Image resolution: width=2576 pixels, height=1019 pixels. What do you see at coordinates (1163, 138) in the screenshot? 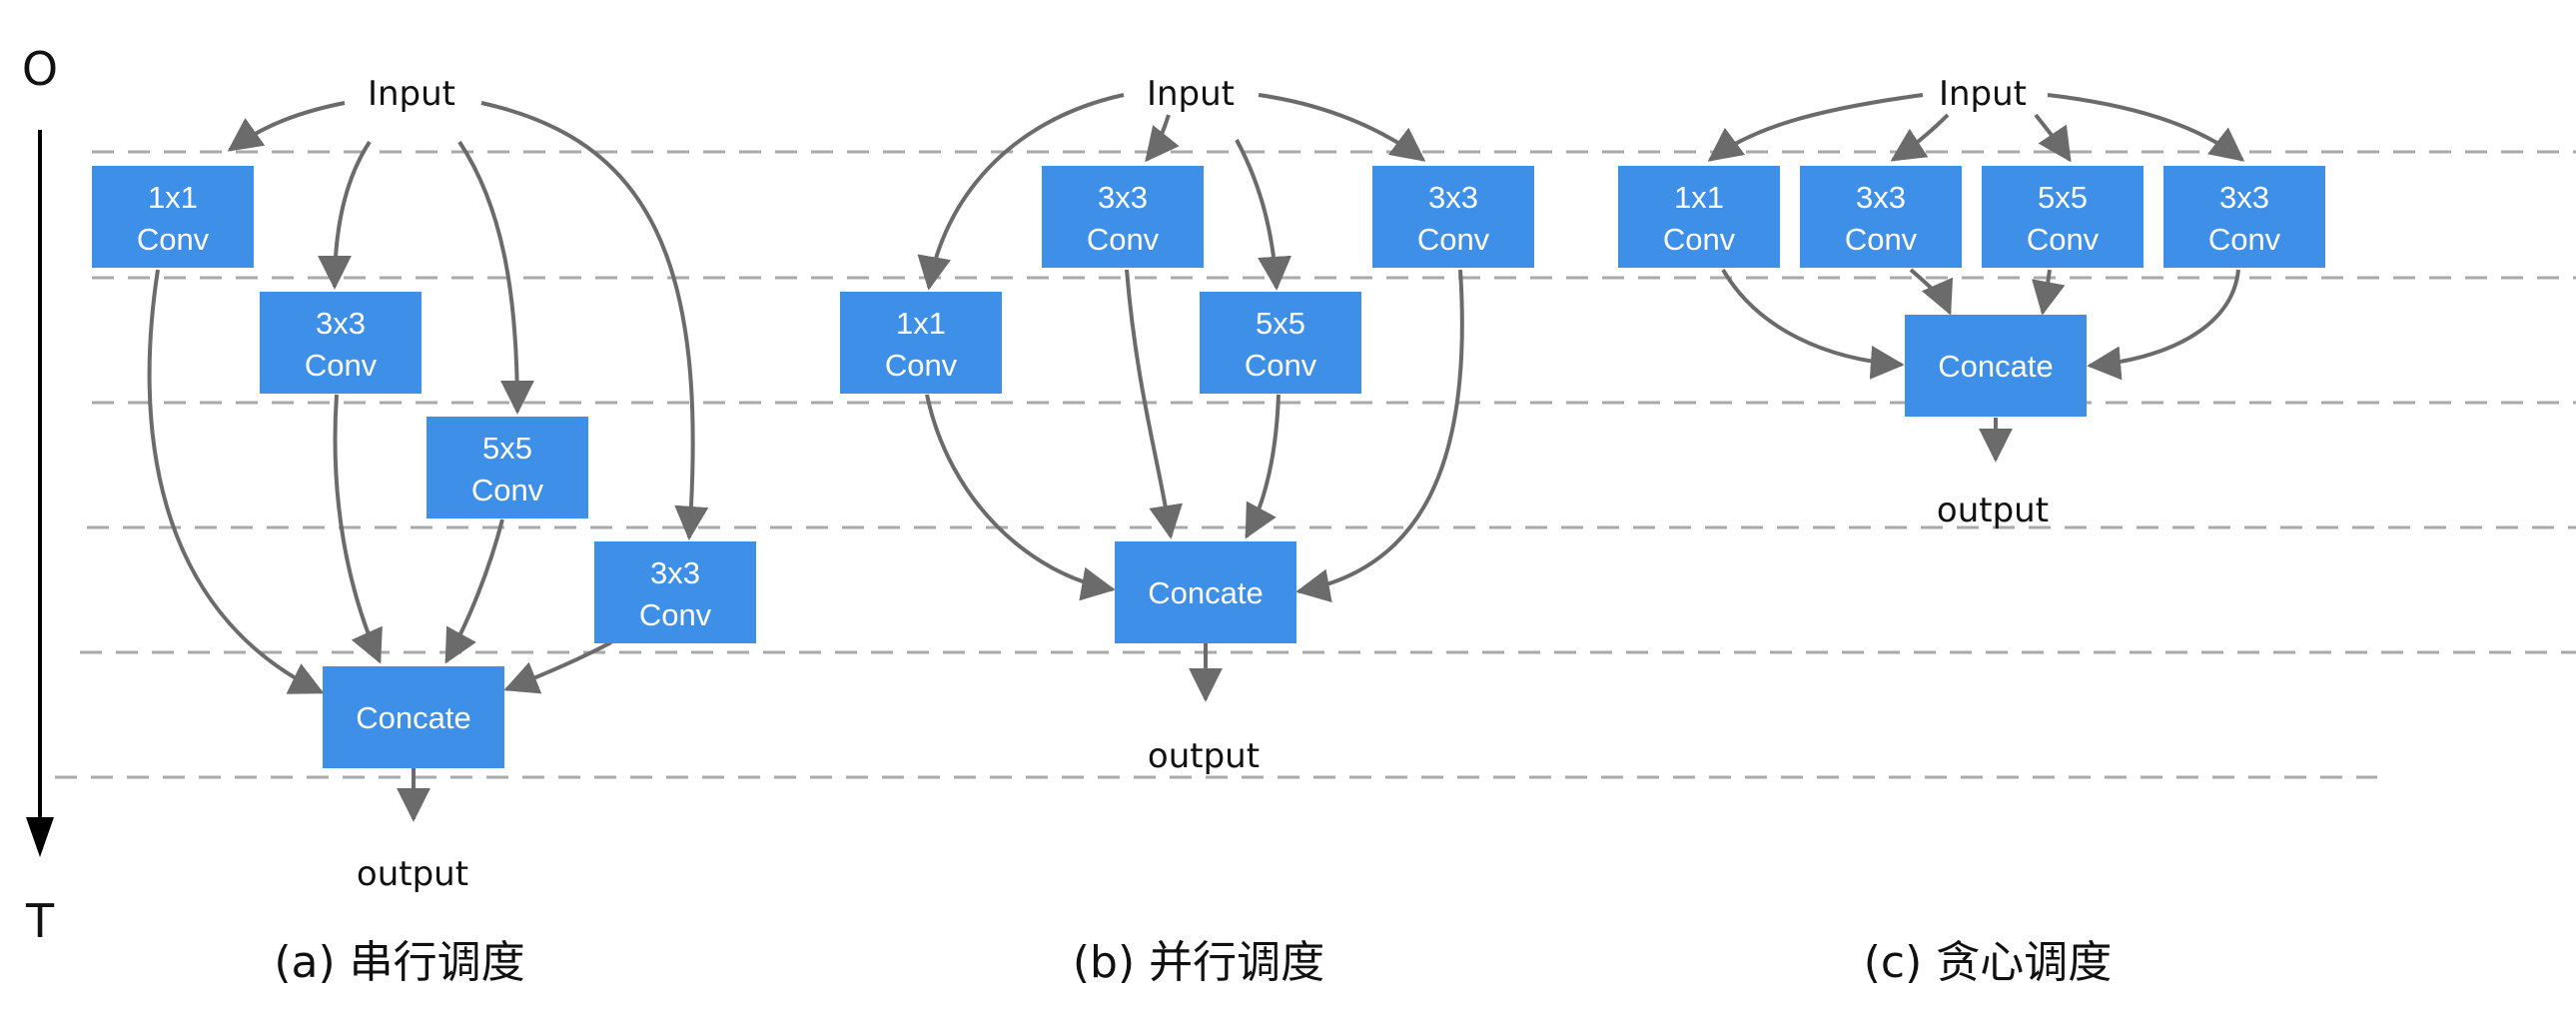
I see `edge-input-to-3x3-a` at bounding box center [1163, 138].